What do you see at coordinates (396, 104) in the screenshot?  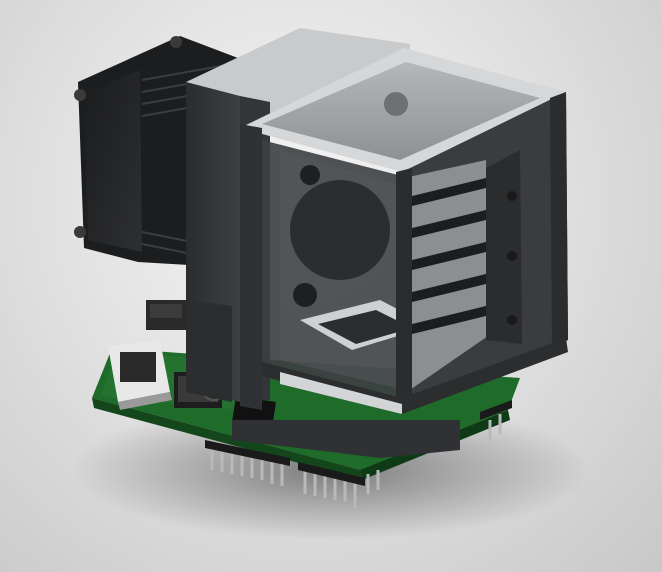 I see `screw-head` at bounding box center [396, 104].